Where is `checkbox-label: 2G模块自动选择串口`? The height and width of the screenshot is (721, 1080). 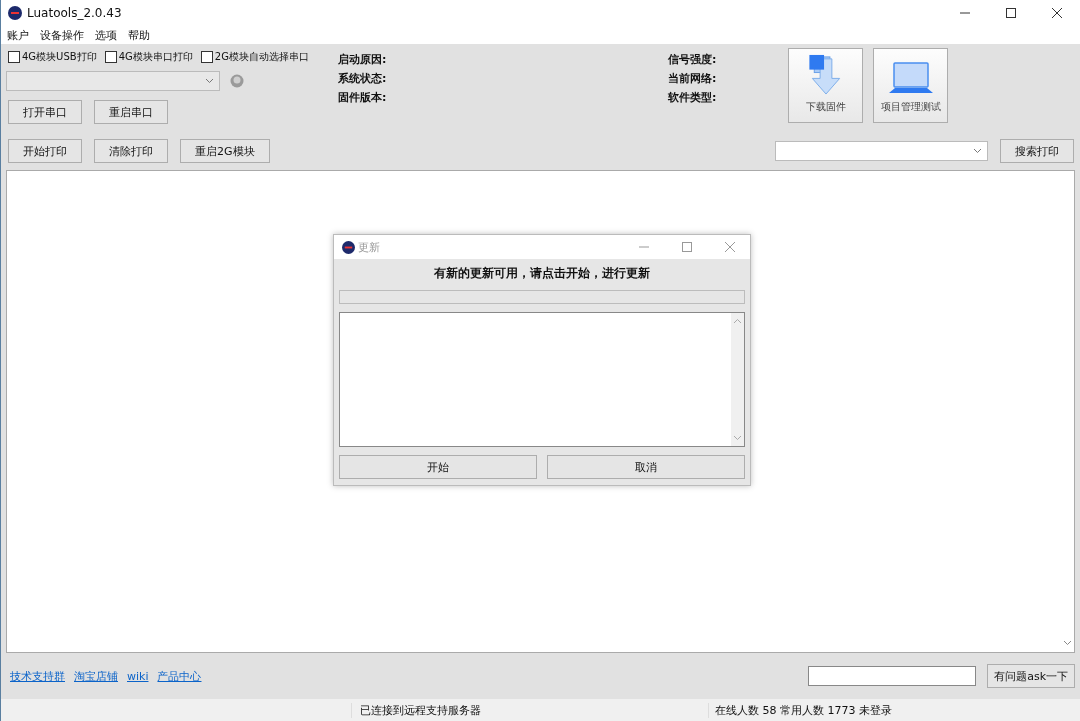
checkbox-label: 2G模块自动选择串口 is located at coordinates (261, 57).